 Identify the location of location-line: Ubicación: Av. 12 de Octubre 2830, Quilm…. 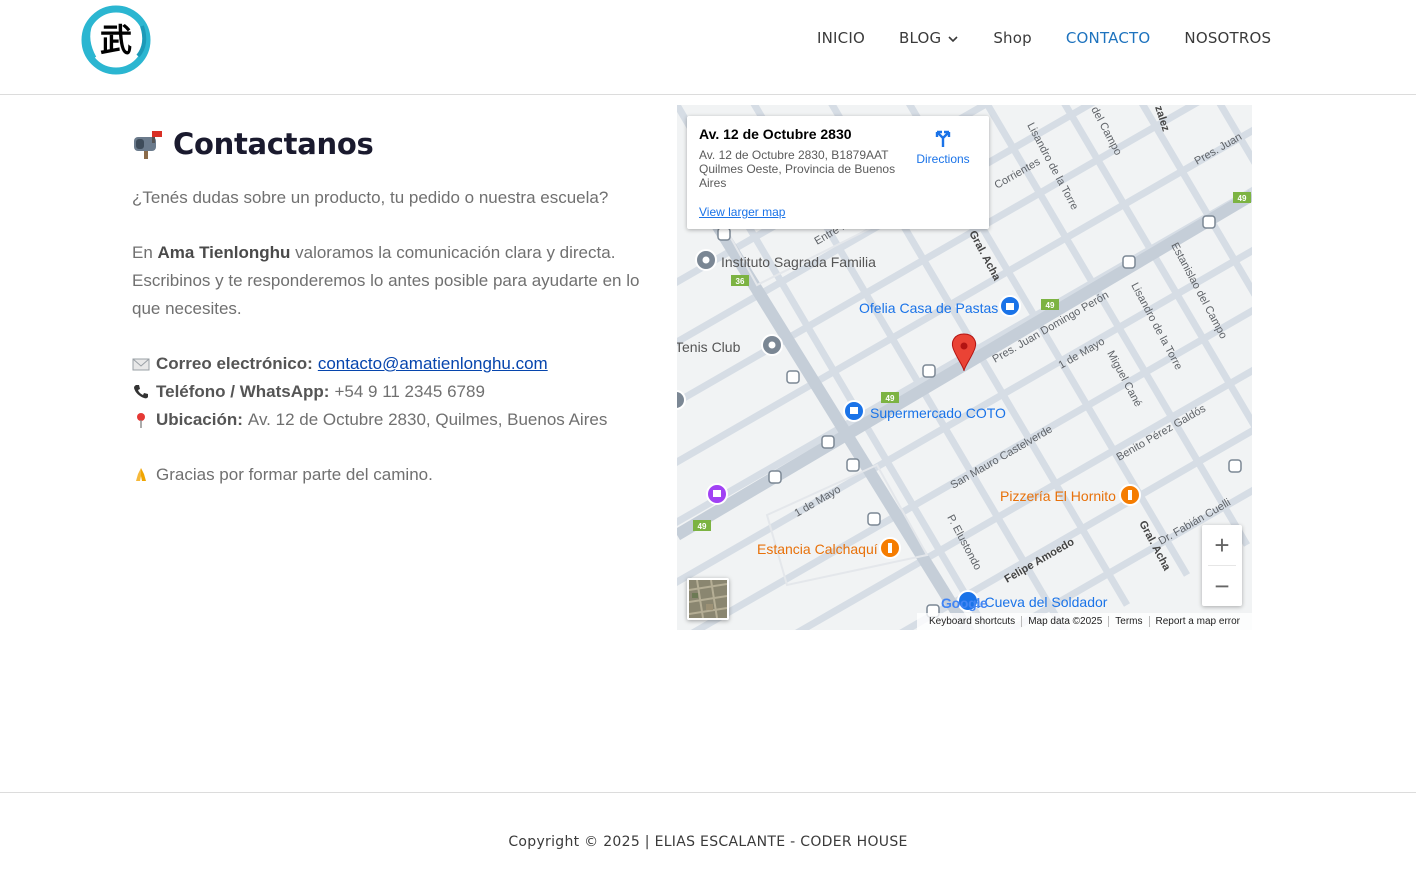
(369, 420).